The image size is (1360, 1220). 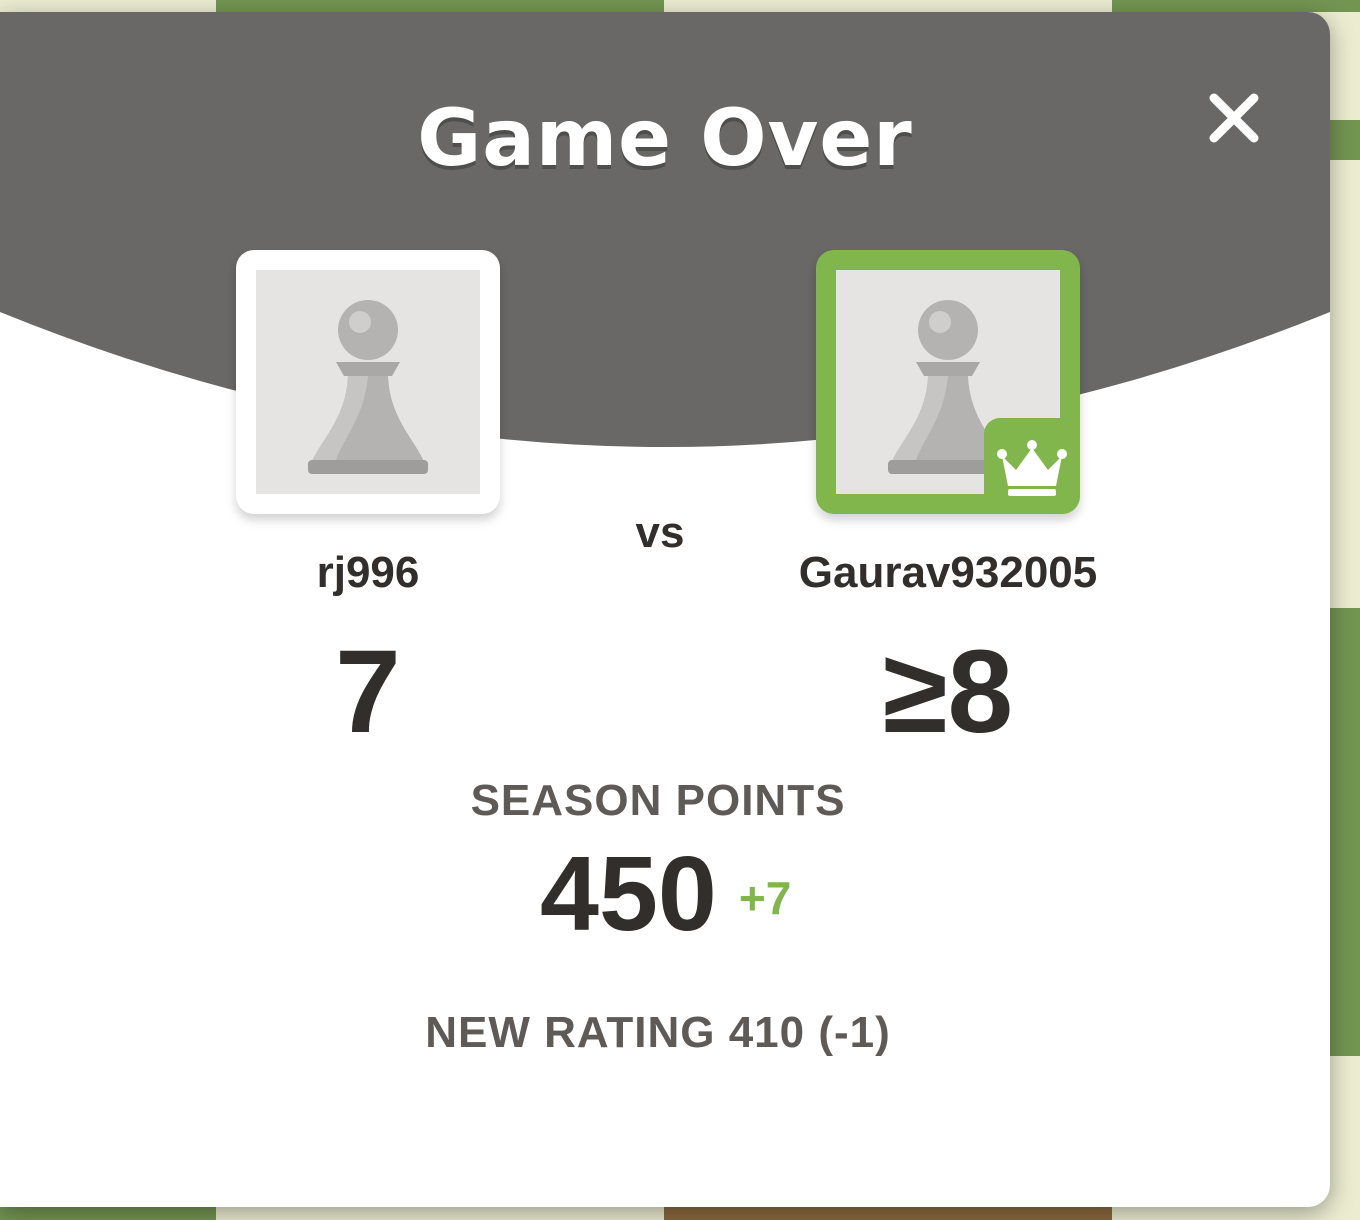 What do you see at coordinates (368, 573) in the screenshot?
I see `player-username-left: rj996` at bounding box center [368, 573].